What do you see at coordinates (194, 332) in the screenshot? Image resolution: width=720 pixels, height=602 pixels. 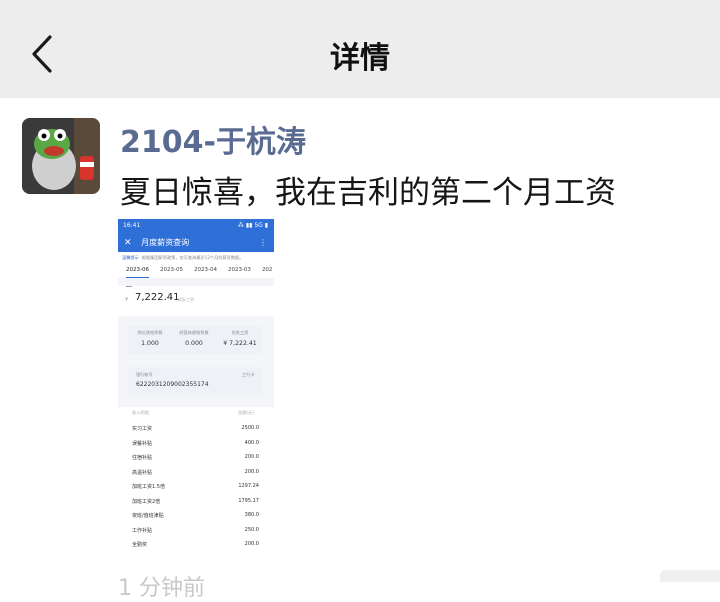 I see `coef-label: 经营体绩效系数` at bounding box center [194, 332].